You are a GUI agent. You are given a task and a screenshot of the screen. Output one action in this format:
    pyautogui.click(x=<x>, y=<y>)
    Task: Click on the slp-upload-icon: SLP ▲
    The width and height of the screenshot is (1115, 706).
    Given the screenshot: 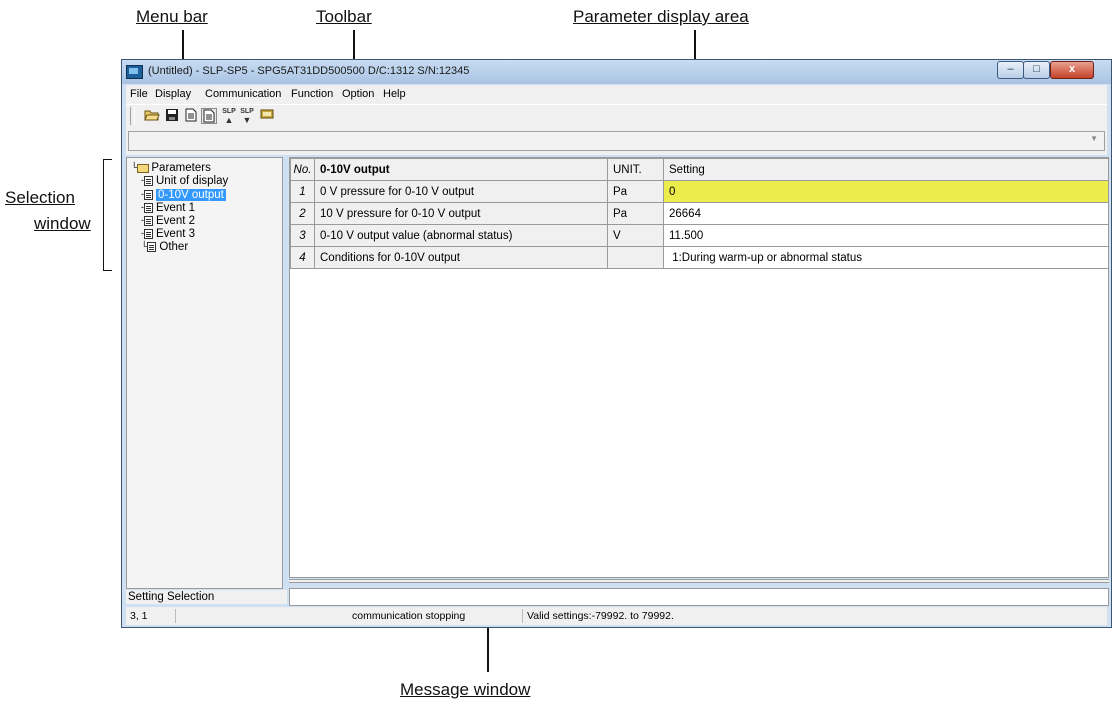 What is the action you would take?
    pyautogui.click(x=229, y=116)
    